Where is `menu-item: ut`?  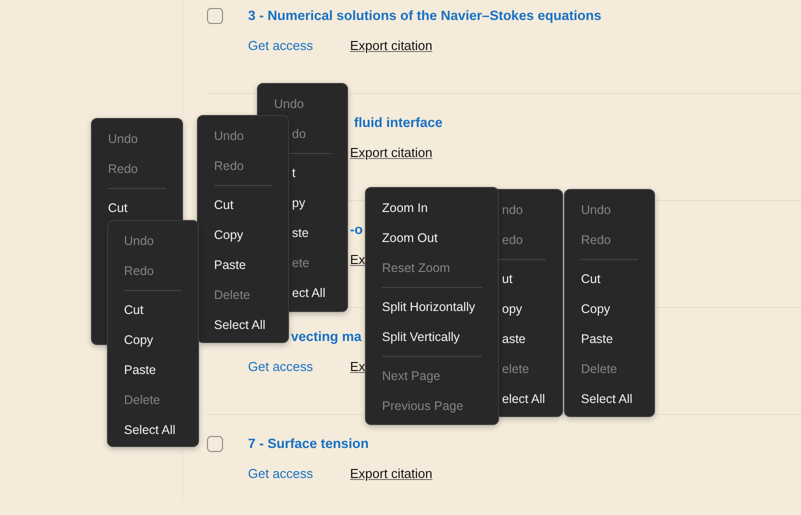 menu-item: ut is located at coordinates (507, 279).